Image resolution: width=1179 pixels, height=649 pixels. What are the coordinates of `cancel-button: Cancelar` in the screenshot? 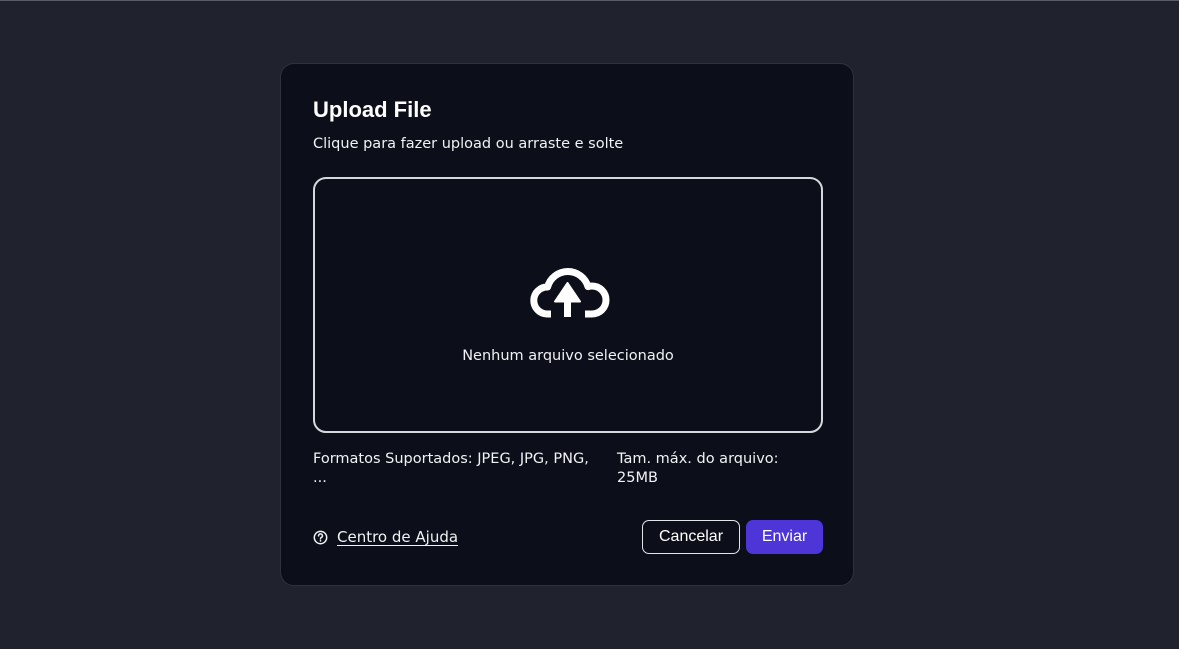 It's located at (691, 537).